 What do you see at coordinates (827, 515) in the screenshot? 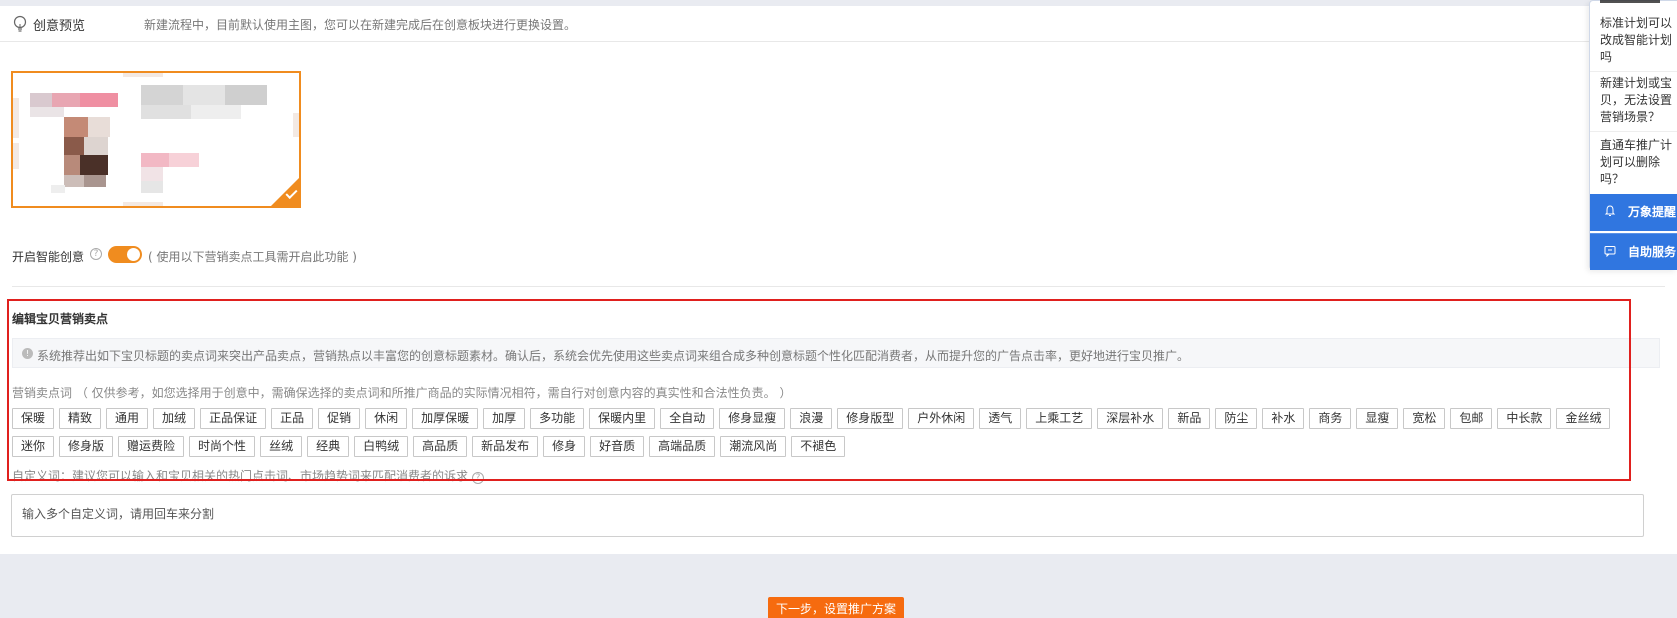
I see `custom-words-input` at bounding box center [827, 515].